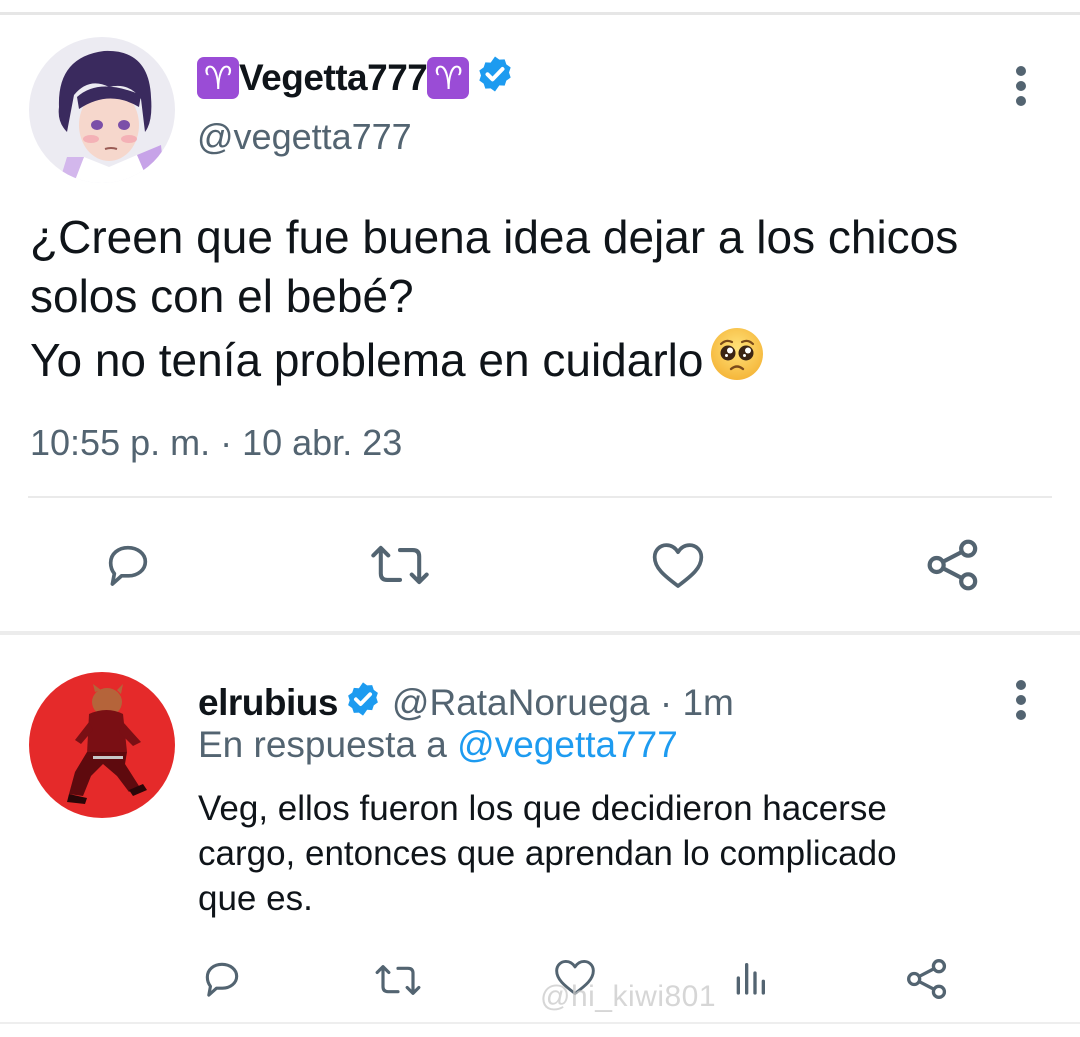 The width and height of the screenshot is (1080, 1037). What do you see at coordinates (304, 137) in the screenshot?
I see `tweet-author-handle: @vegetta777` at bounding box center [304, 137].